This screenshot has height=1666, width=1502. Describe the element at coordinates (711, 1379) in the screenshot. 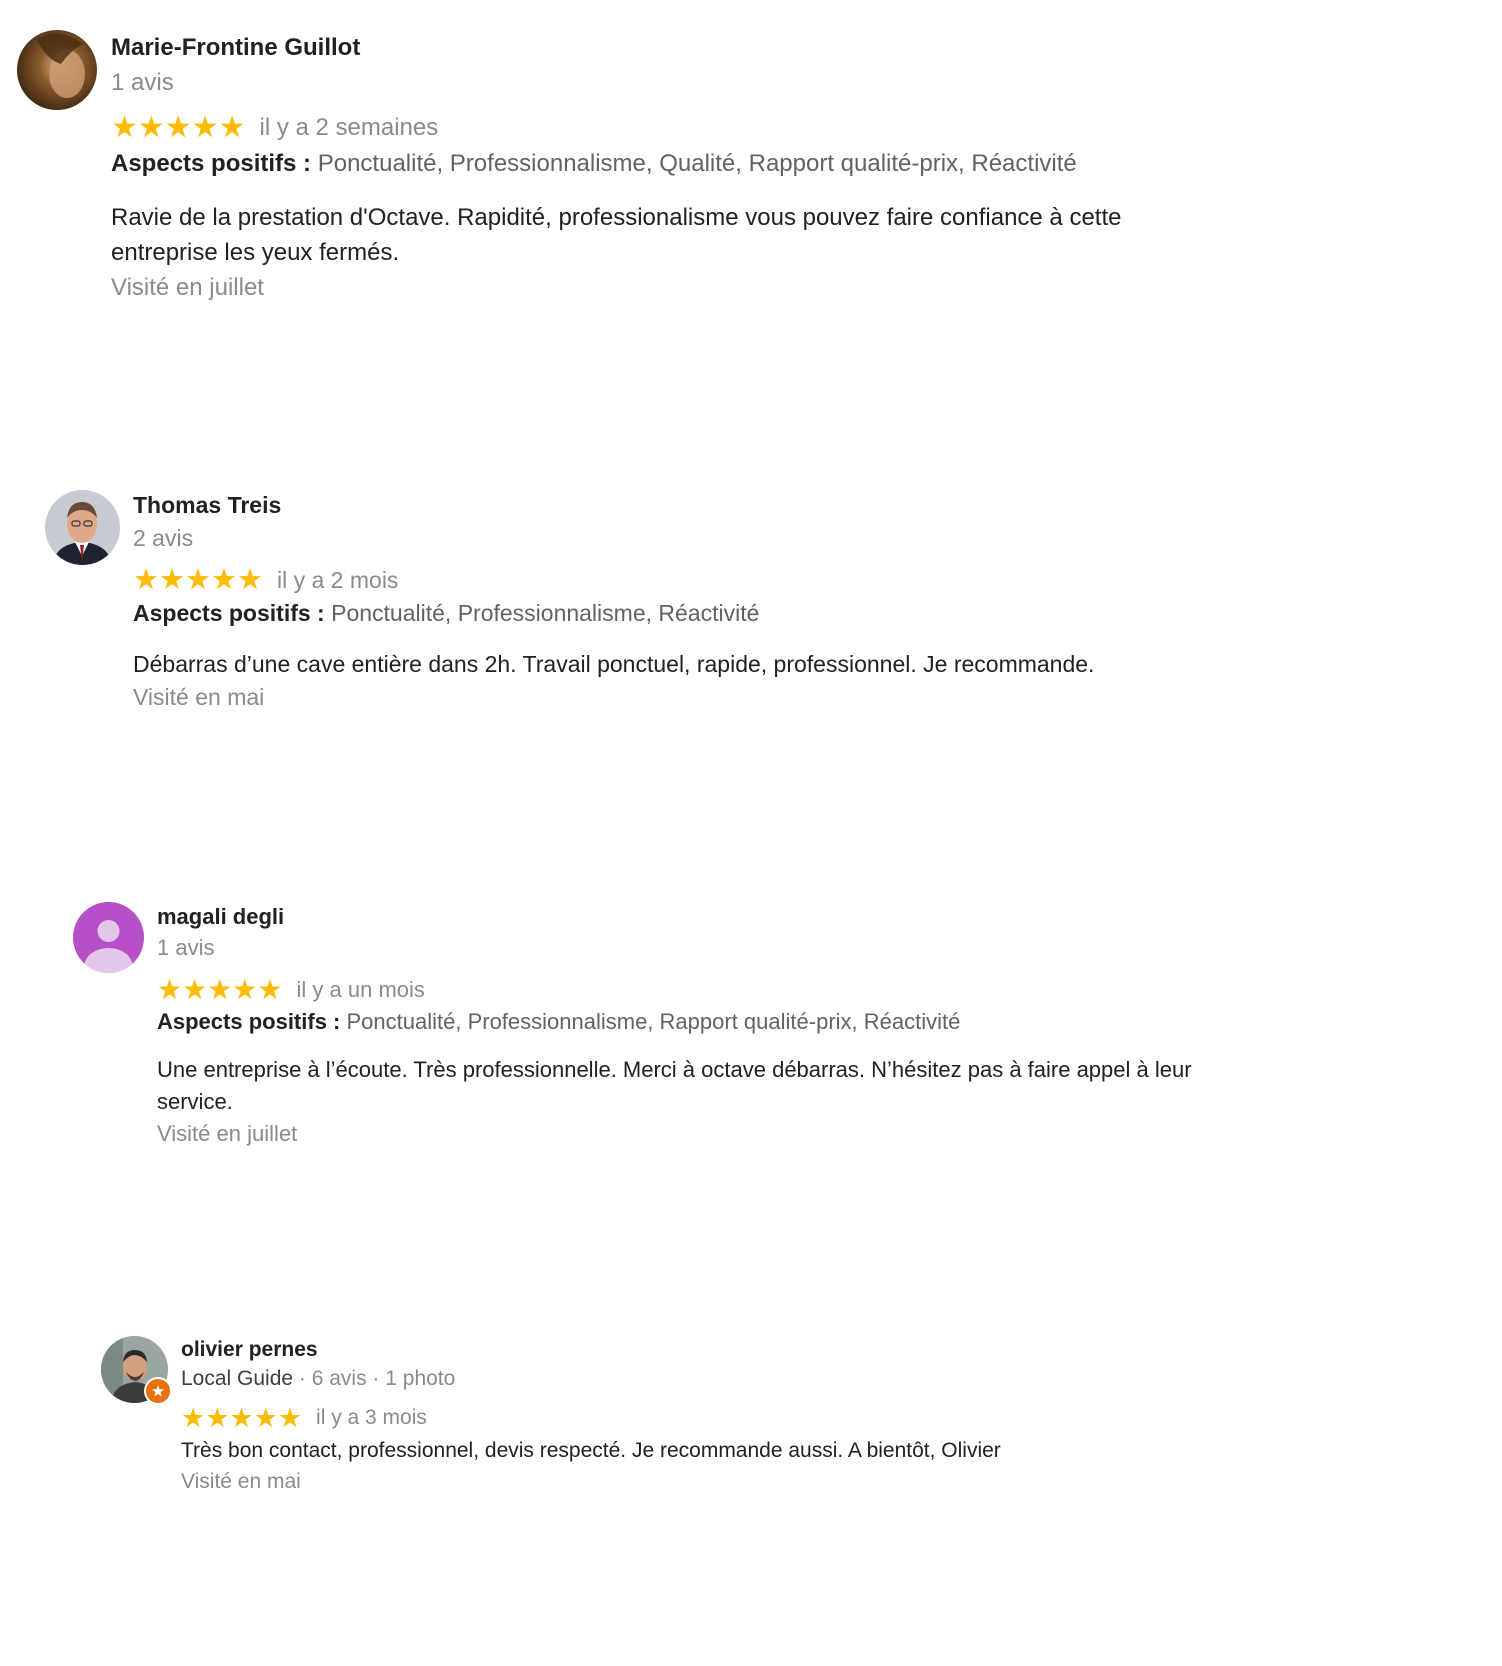

I see `reviewer-meta: Local Guide · 6 avis · 1 photo` at that location.